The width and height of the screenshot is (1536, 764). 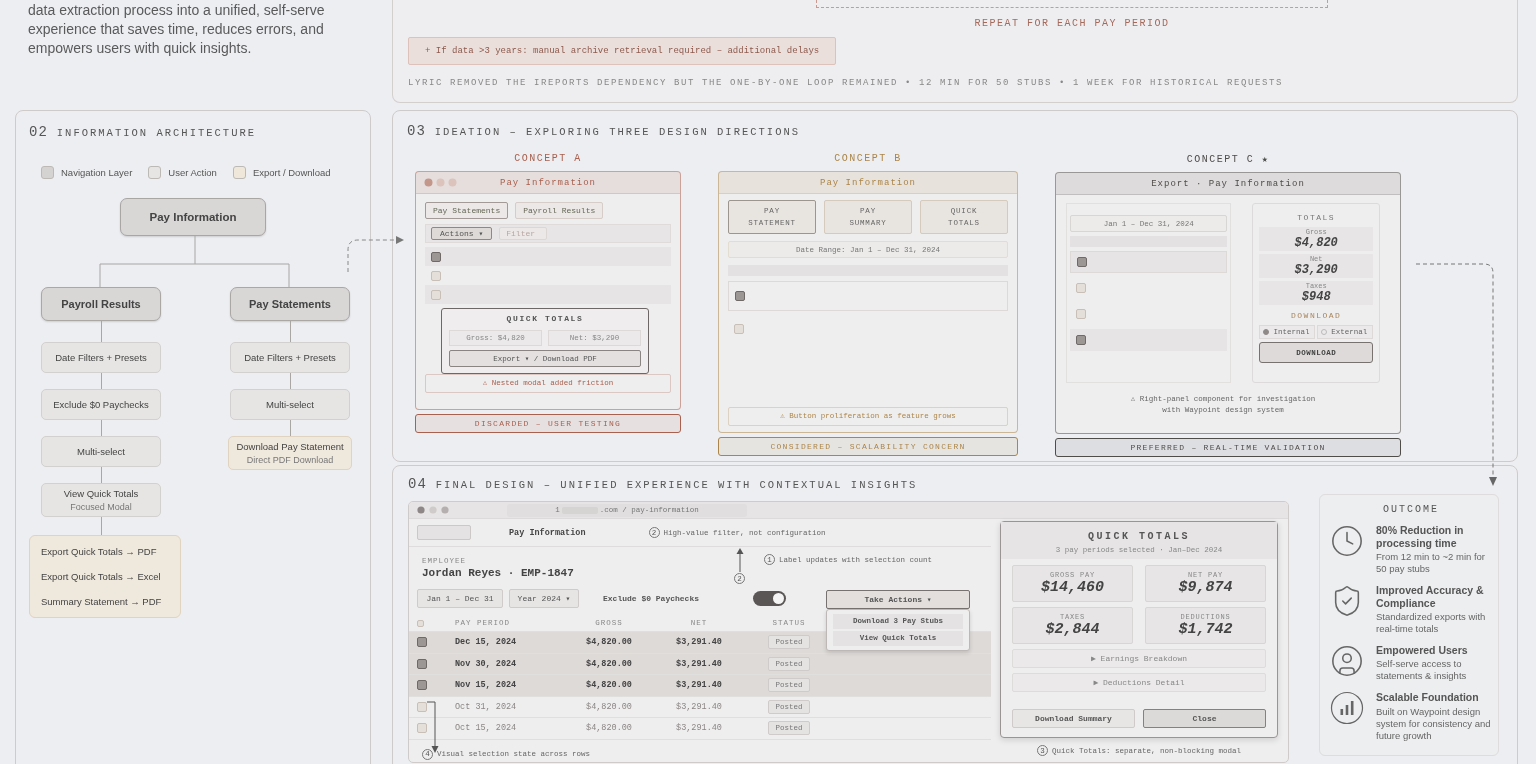 What do you see at coordinates (1428, 697) in the screenshot?
I see `outcome-heading: Scalable Foundation` at bounding box center [1428, 697].